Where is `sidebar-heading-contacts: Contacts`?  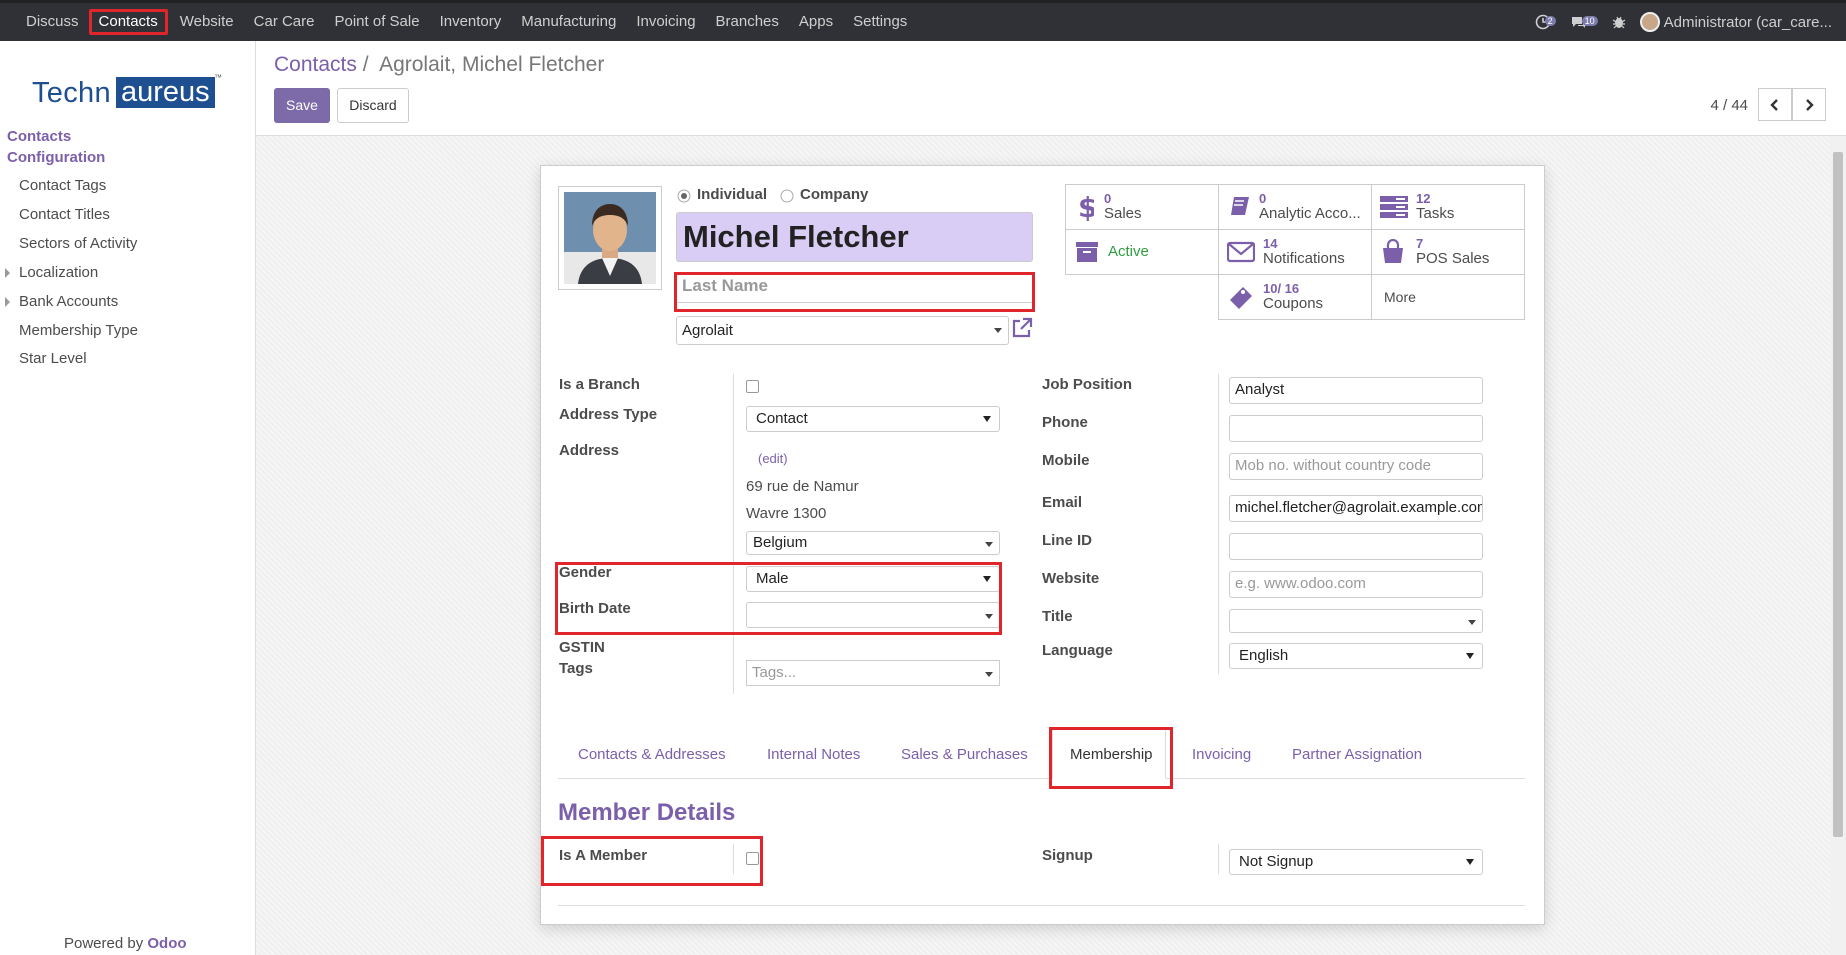
sidebar-heading-contacts: Contacts is located at coordinates (39, 136).